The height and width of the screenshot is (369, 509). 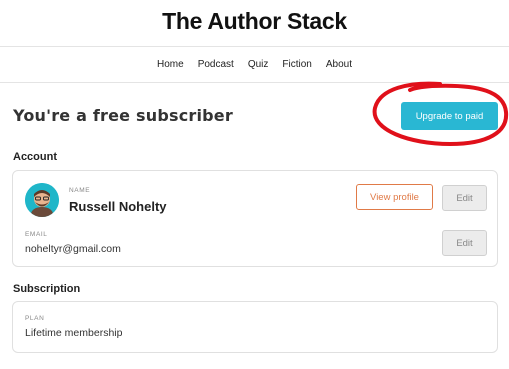 What do you see at coordinates (118, 206) in the screenshot?
I see `name-value: Russell Nohelty` at bounding box center [118, 206].